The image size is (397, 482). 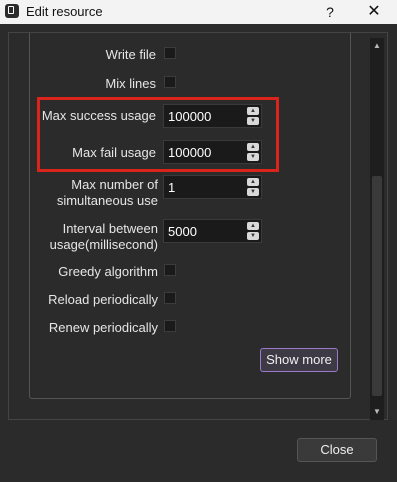 What do you see at coordinates (130, 54) in the screenshot?
I see `write-file-label: Write file` at bounding box center [130, 54].